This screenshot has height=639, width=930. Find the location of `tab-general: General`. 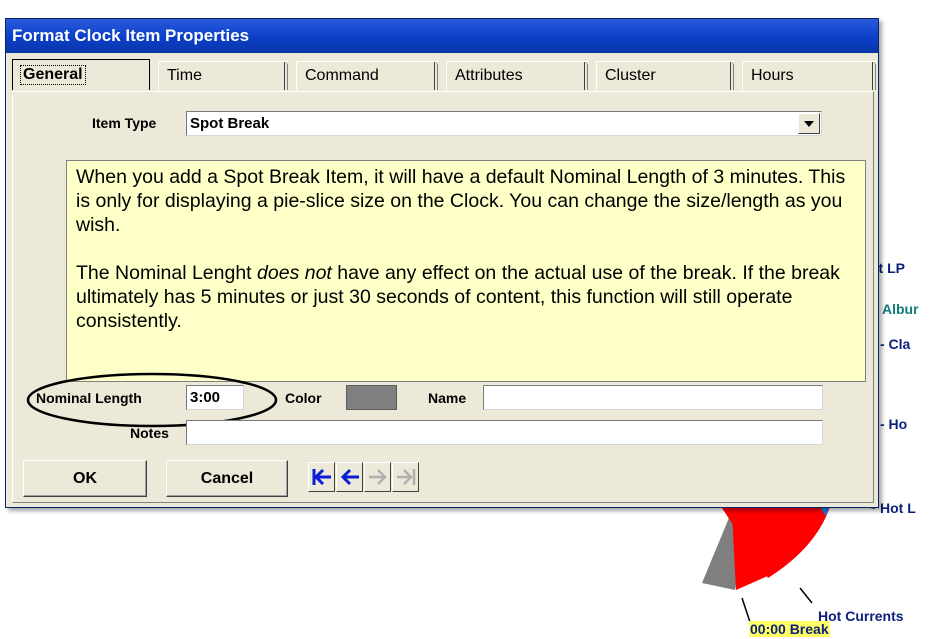

tab-general: General is located at coordinates (81, 74).